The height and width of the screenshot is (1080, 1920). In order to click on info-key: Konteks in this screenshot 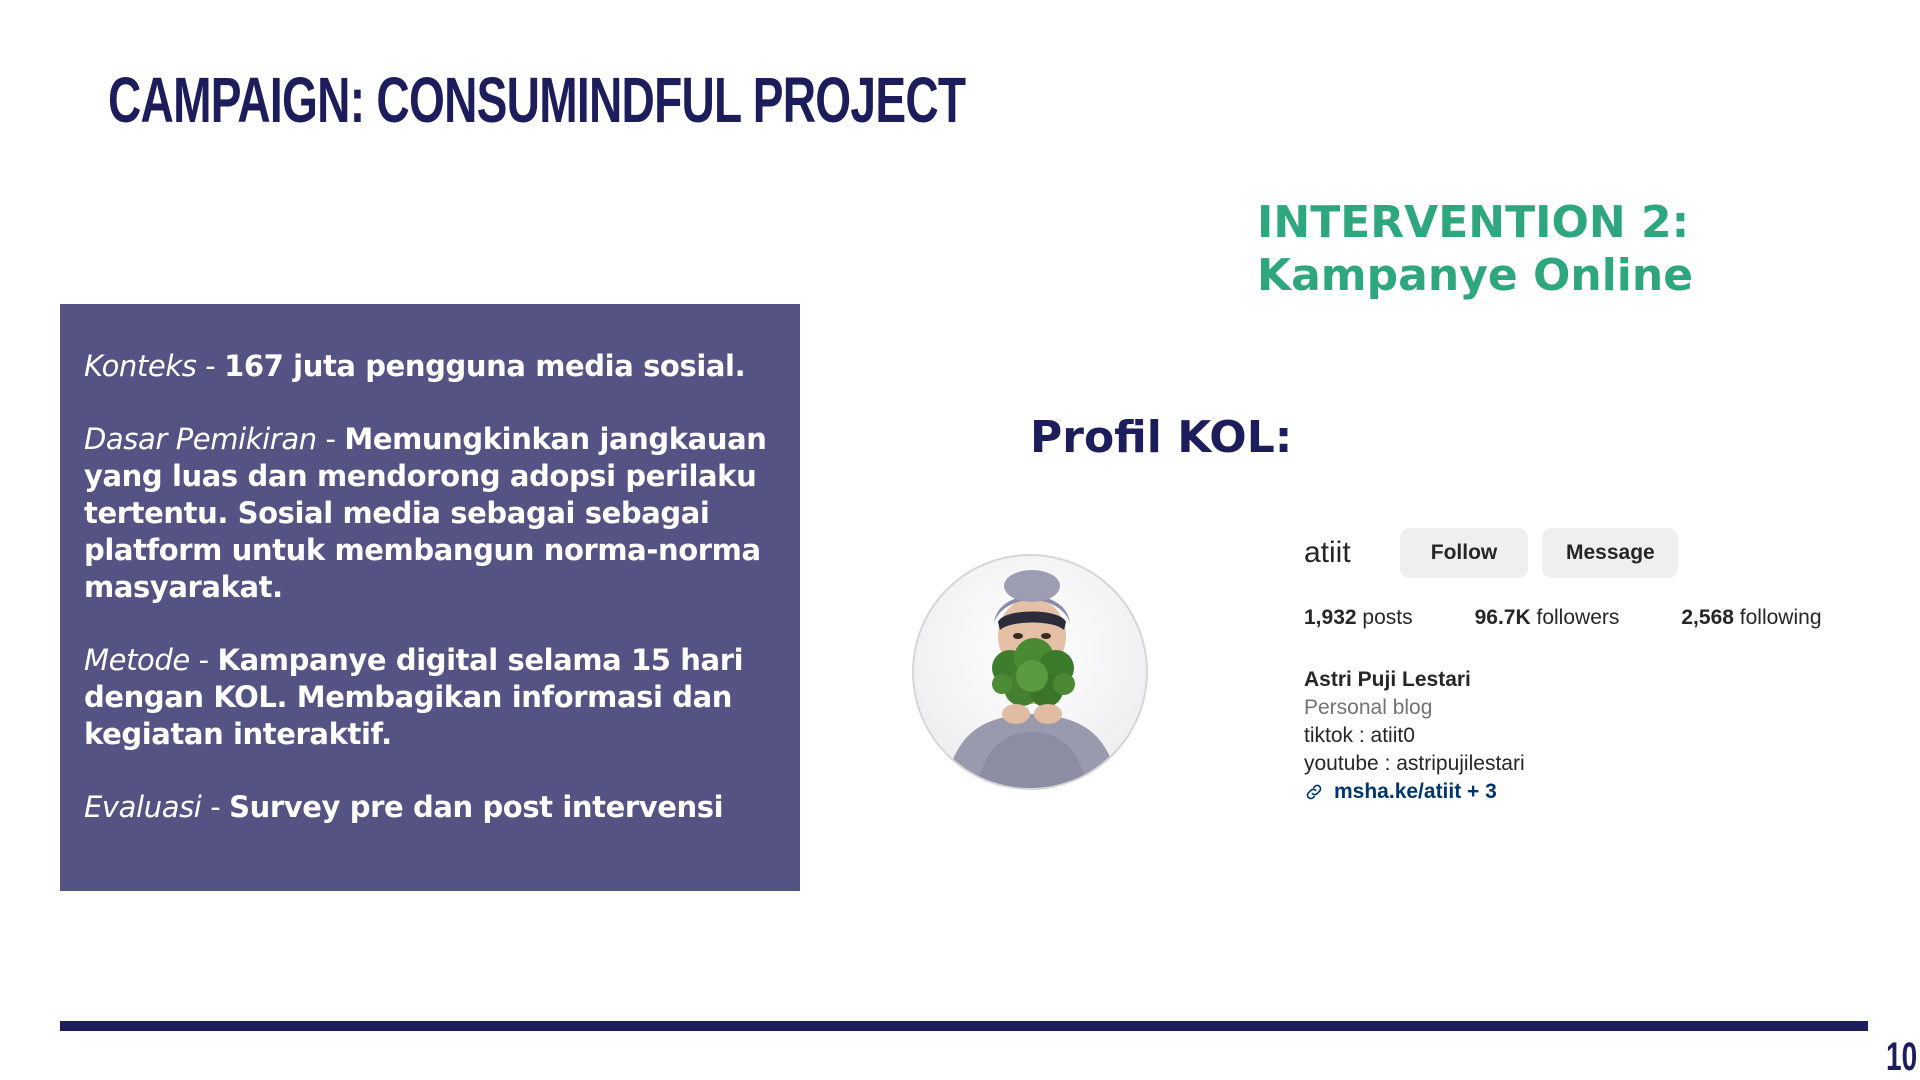, I will do `click(140, 366)`.